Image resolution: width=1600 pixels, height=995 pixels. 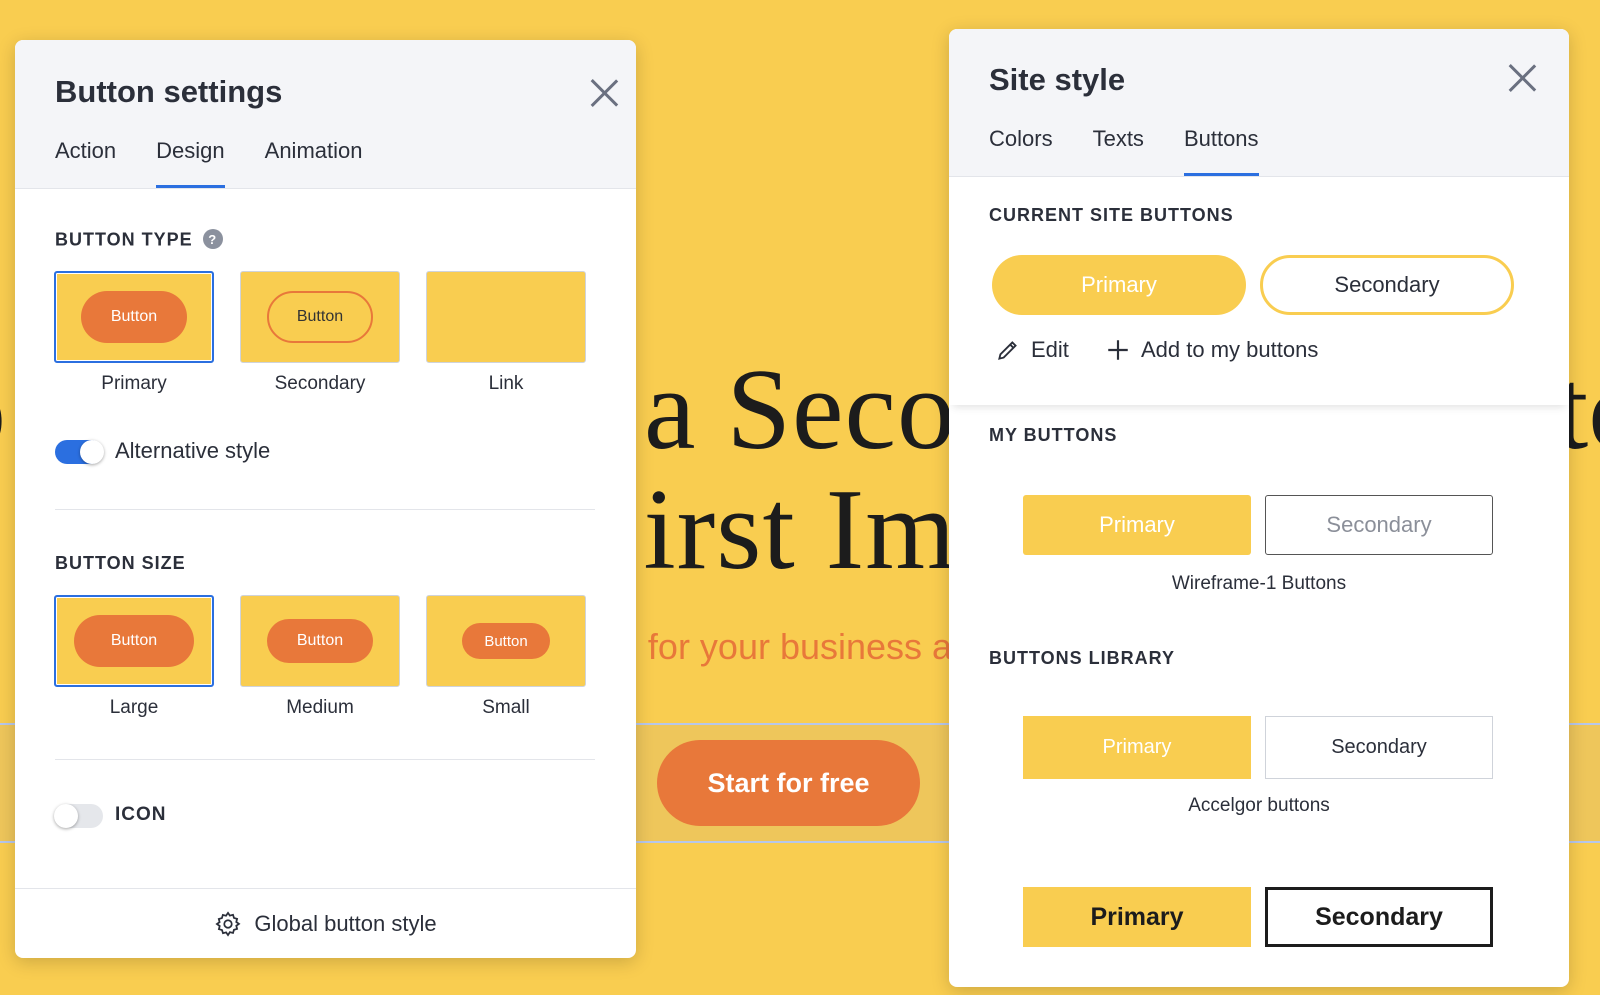 What do you see at coordinates (1137, 917) in the screenshot?
I see `library-primary-button-bold: Primary` at bounding box center [1137, 917].